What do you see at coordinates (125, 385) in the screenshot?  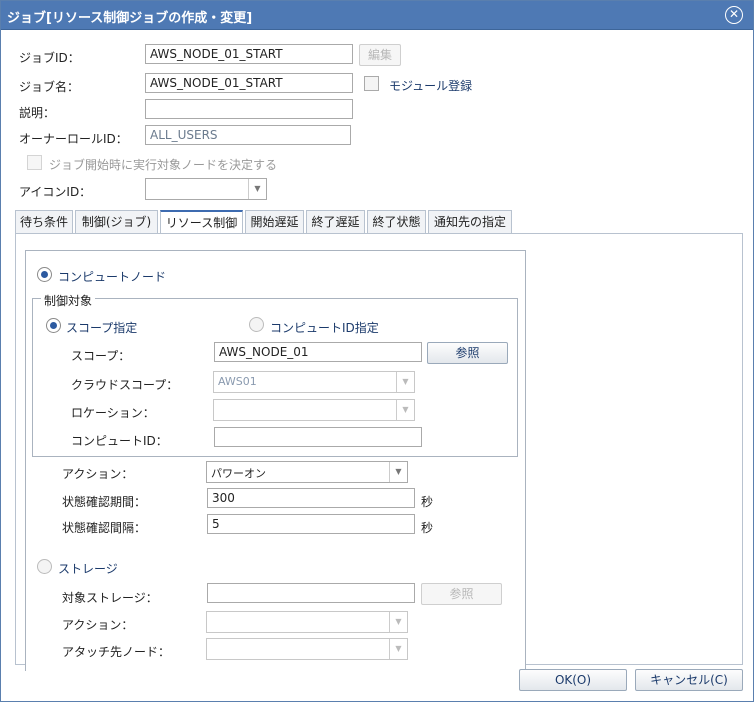 I see `cloud-scope-label: クラウドスコープ：` at bounding box center [125, 385].